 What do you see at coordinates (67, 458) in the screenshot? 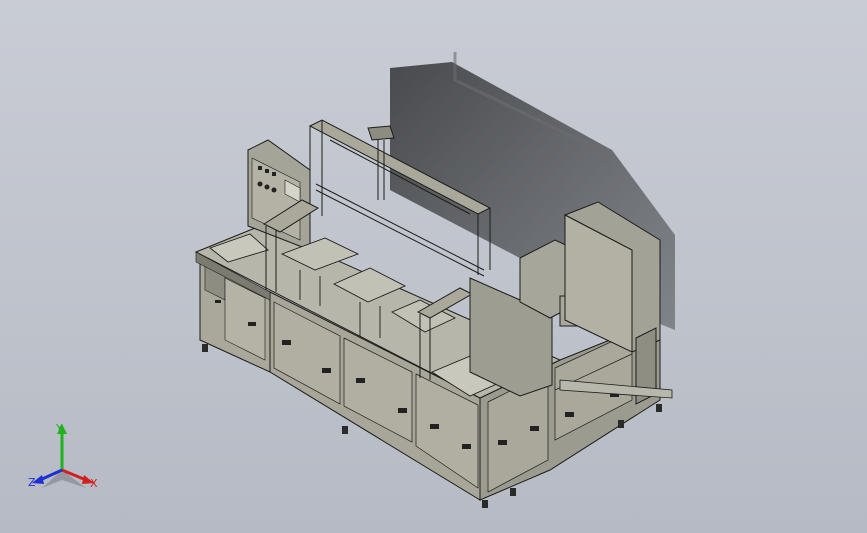
I see `orientation-triad-icon: Y X Z` at bounding box center [67, 458].